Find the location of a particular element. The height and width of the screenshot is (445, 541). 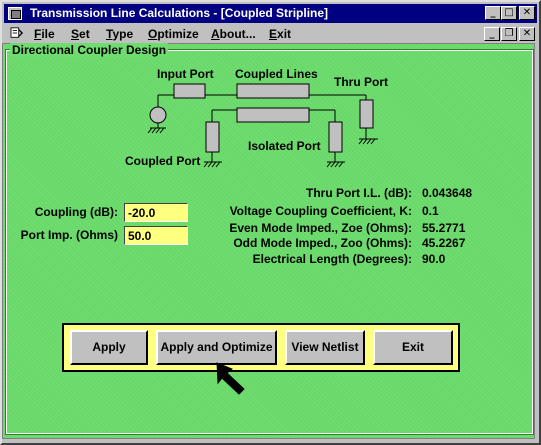

even-mode-impedance-value: 55.2771 is located at coordinates (444, 228).